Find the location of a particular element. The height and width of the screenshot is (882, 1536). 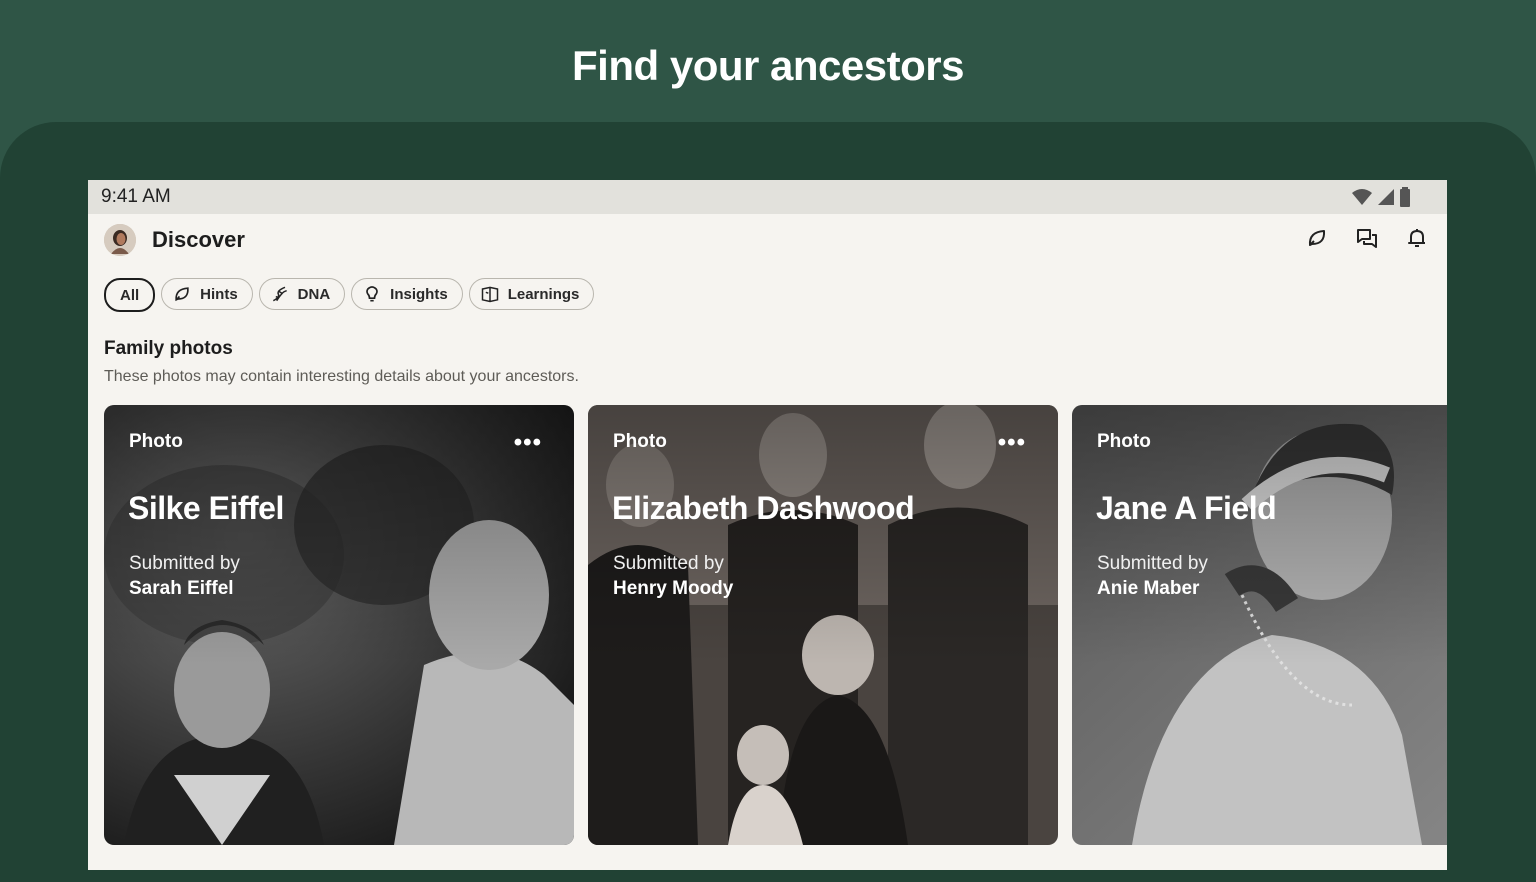

dna-icon is located at coordinates (279, 294).